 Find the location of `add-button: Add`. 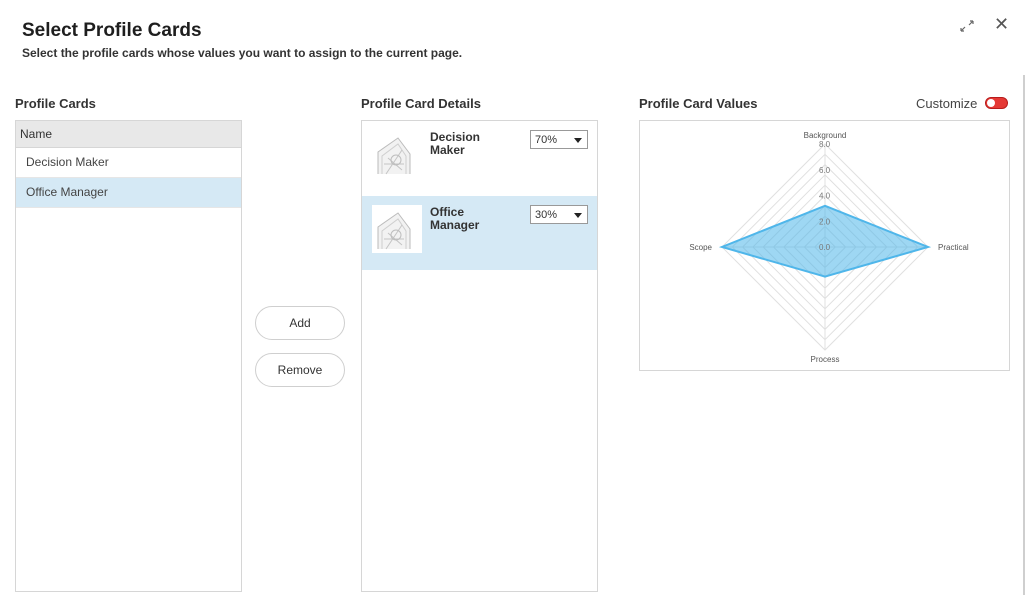

add-button: Add is located at coordinates (300, 323).